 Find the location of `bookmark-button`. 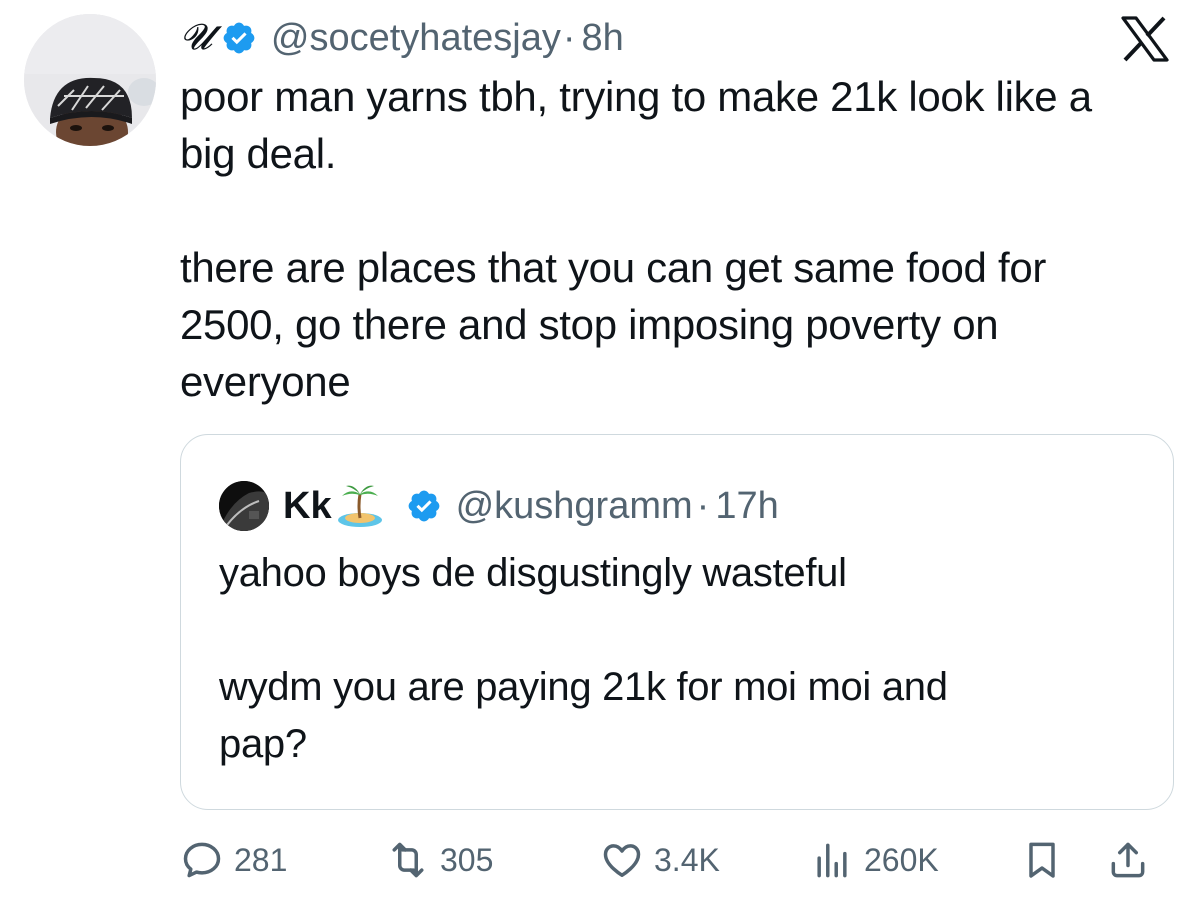

bookmark-button is located at coordinates (1047, 860).